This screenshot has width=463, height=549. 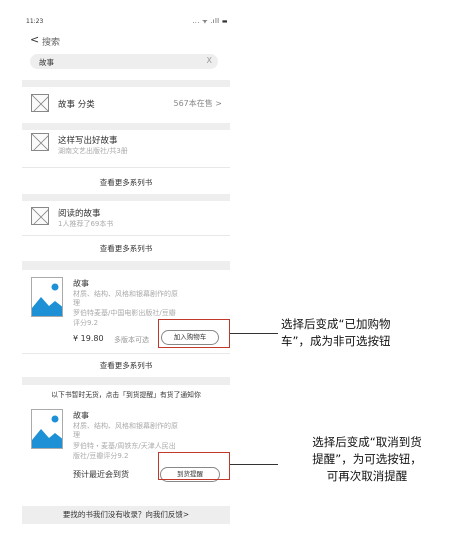 I want to click on series-subtitle: 1人推荐了69本书, so click(x=86, y=224).